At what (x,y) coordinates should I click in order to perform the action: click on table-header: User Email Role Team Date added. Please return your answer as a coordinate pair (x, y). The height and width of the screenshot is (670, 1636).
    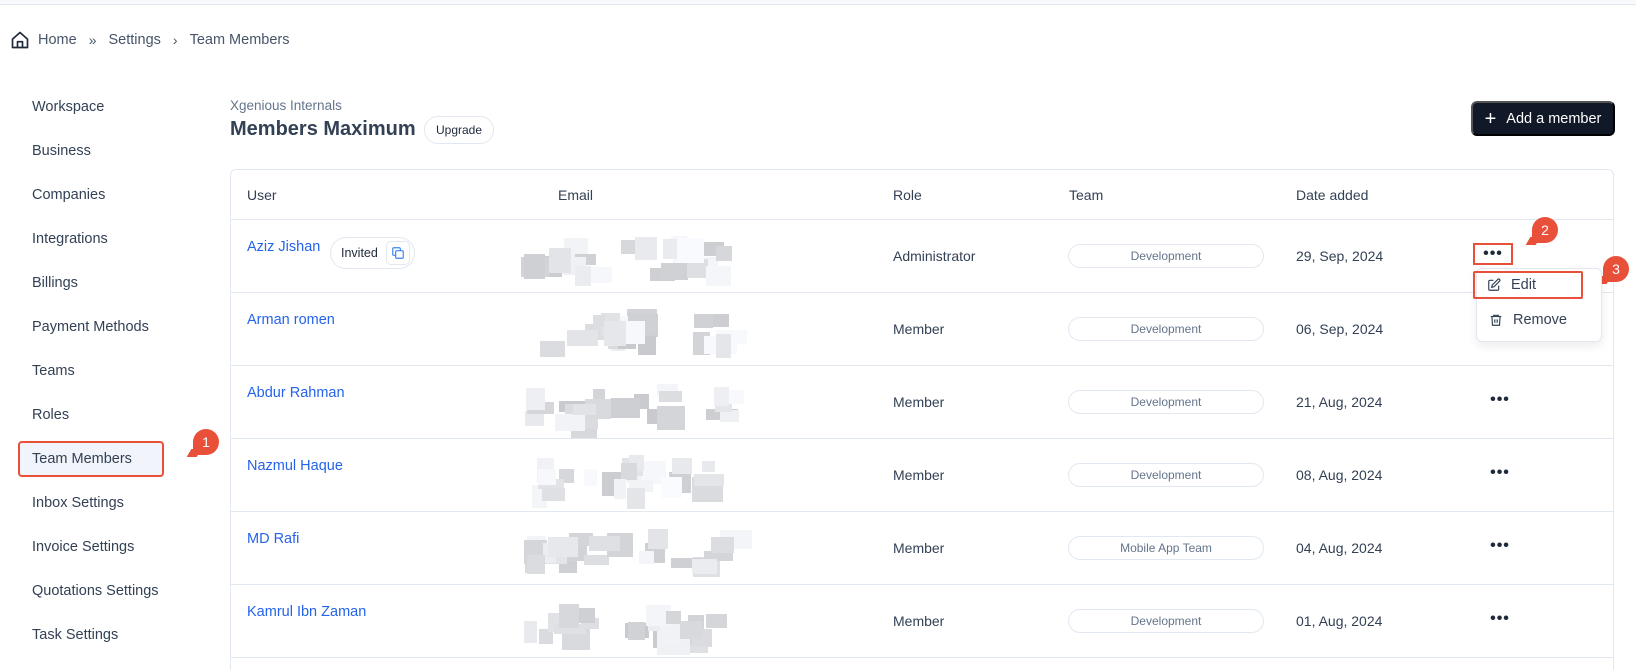
    Looking at the image, I should click on (922, 195).